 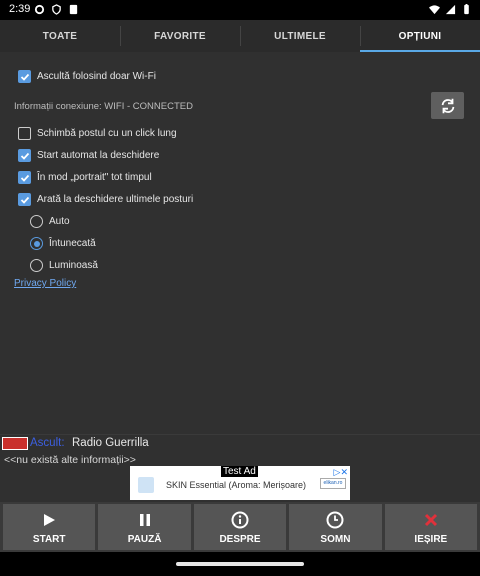 I want to click on wifi-only-checkbox, so click(x=24, y=76).